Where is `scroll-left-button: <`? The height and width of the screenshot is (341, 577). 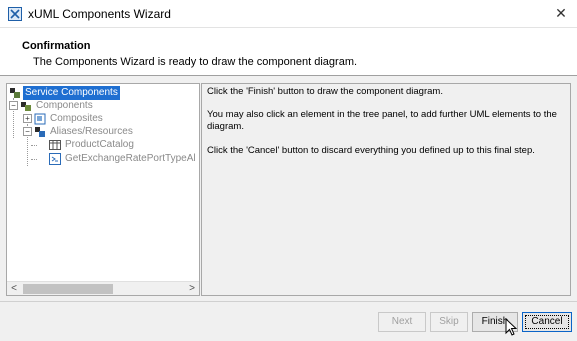
scroll-left-button: < is located at coordinates (14, 288).